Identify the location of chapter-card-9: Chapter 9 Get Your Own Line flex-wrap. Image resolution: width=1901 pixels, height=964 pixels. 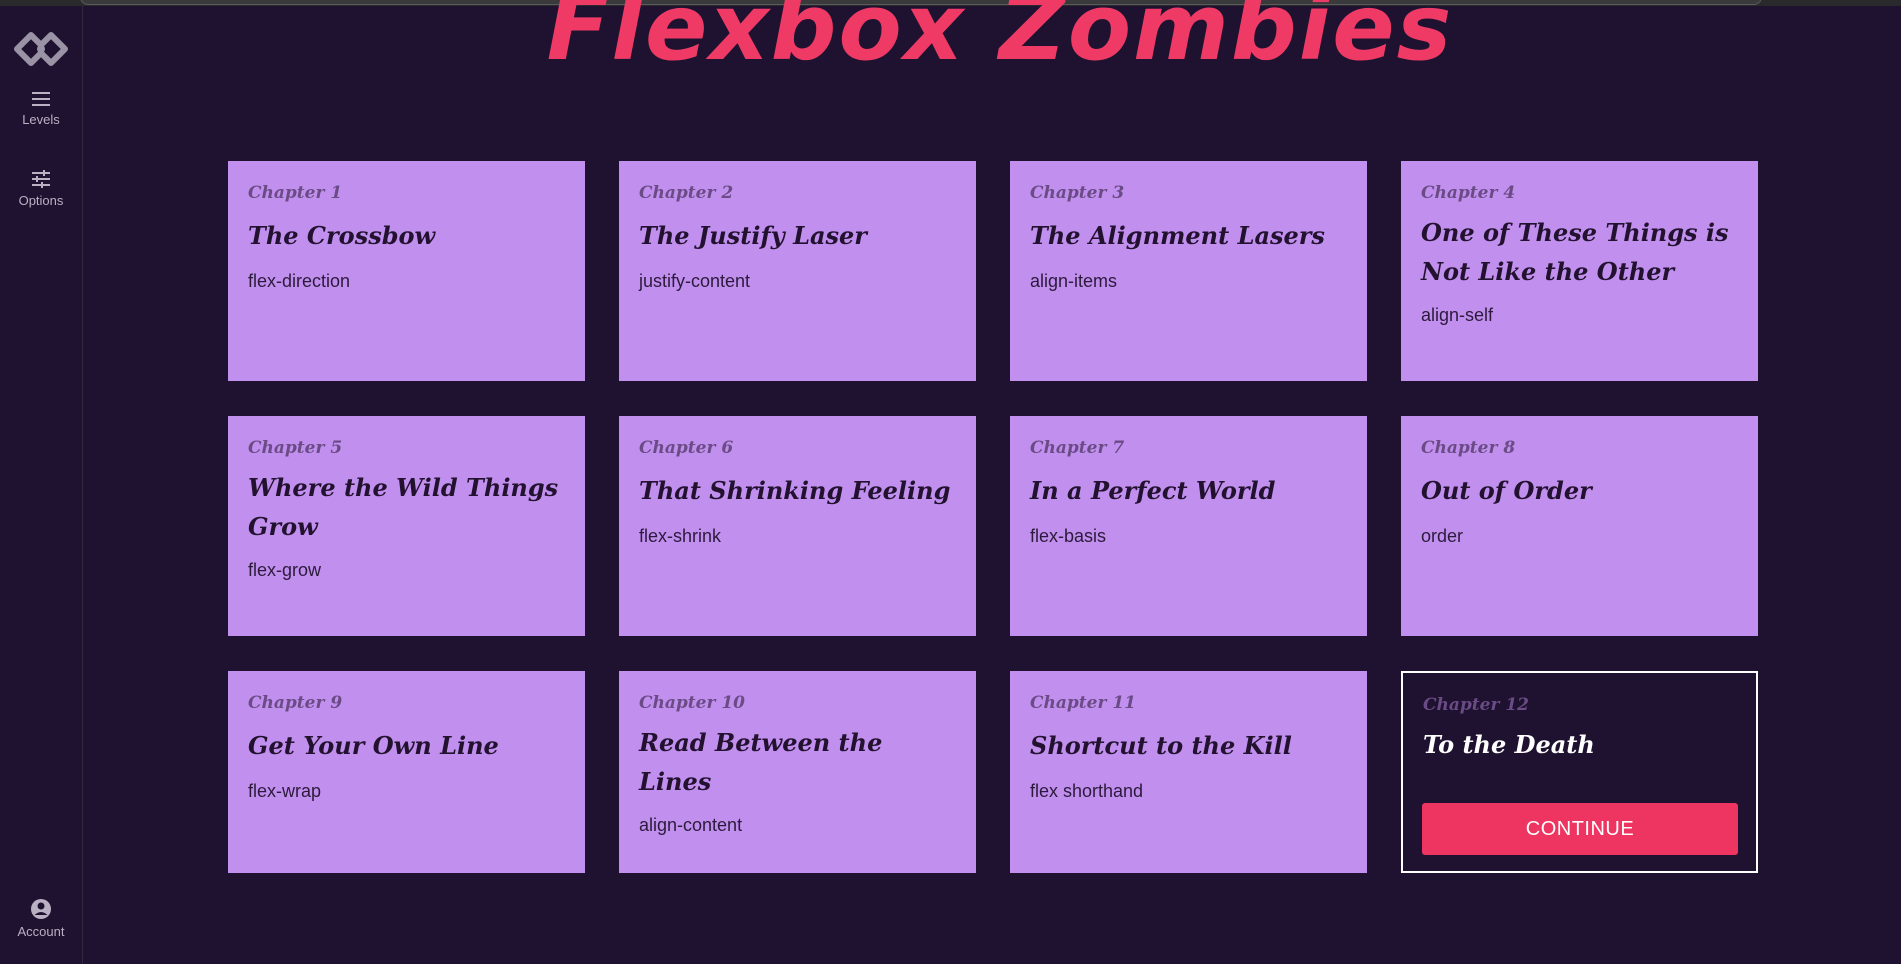
(406, 772).